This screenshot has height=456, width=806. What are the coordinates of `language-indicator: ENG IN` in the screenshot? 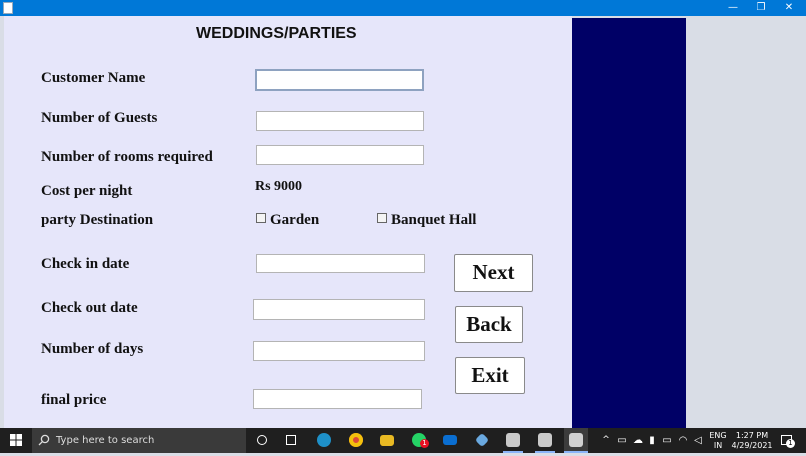 It's located at (718, 443).